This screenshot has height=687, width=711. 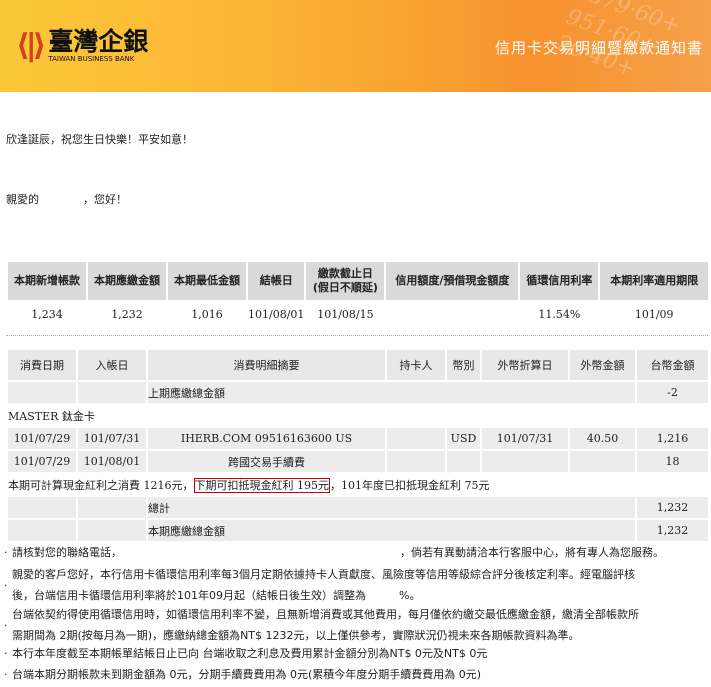 I want to click on summary-header: 本期最低金額, so click(x=207, y=281).